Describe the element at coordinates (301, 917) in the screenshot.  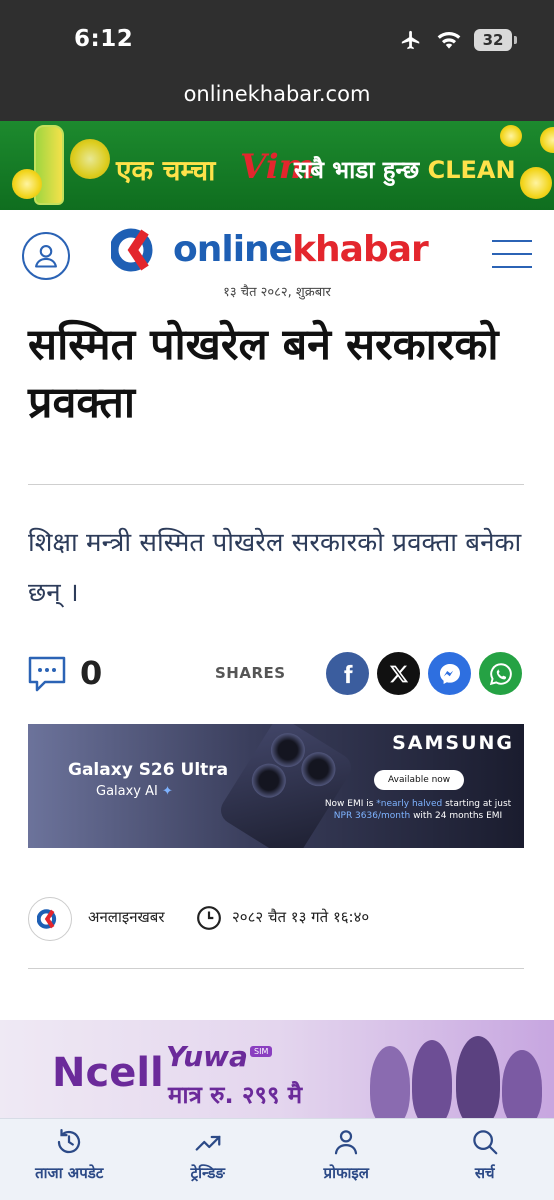
I see `published-time: २०८२ चैत १३ गते १६:४०` at that location.